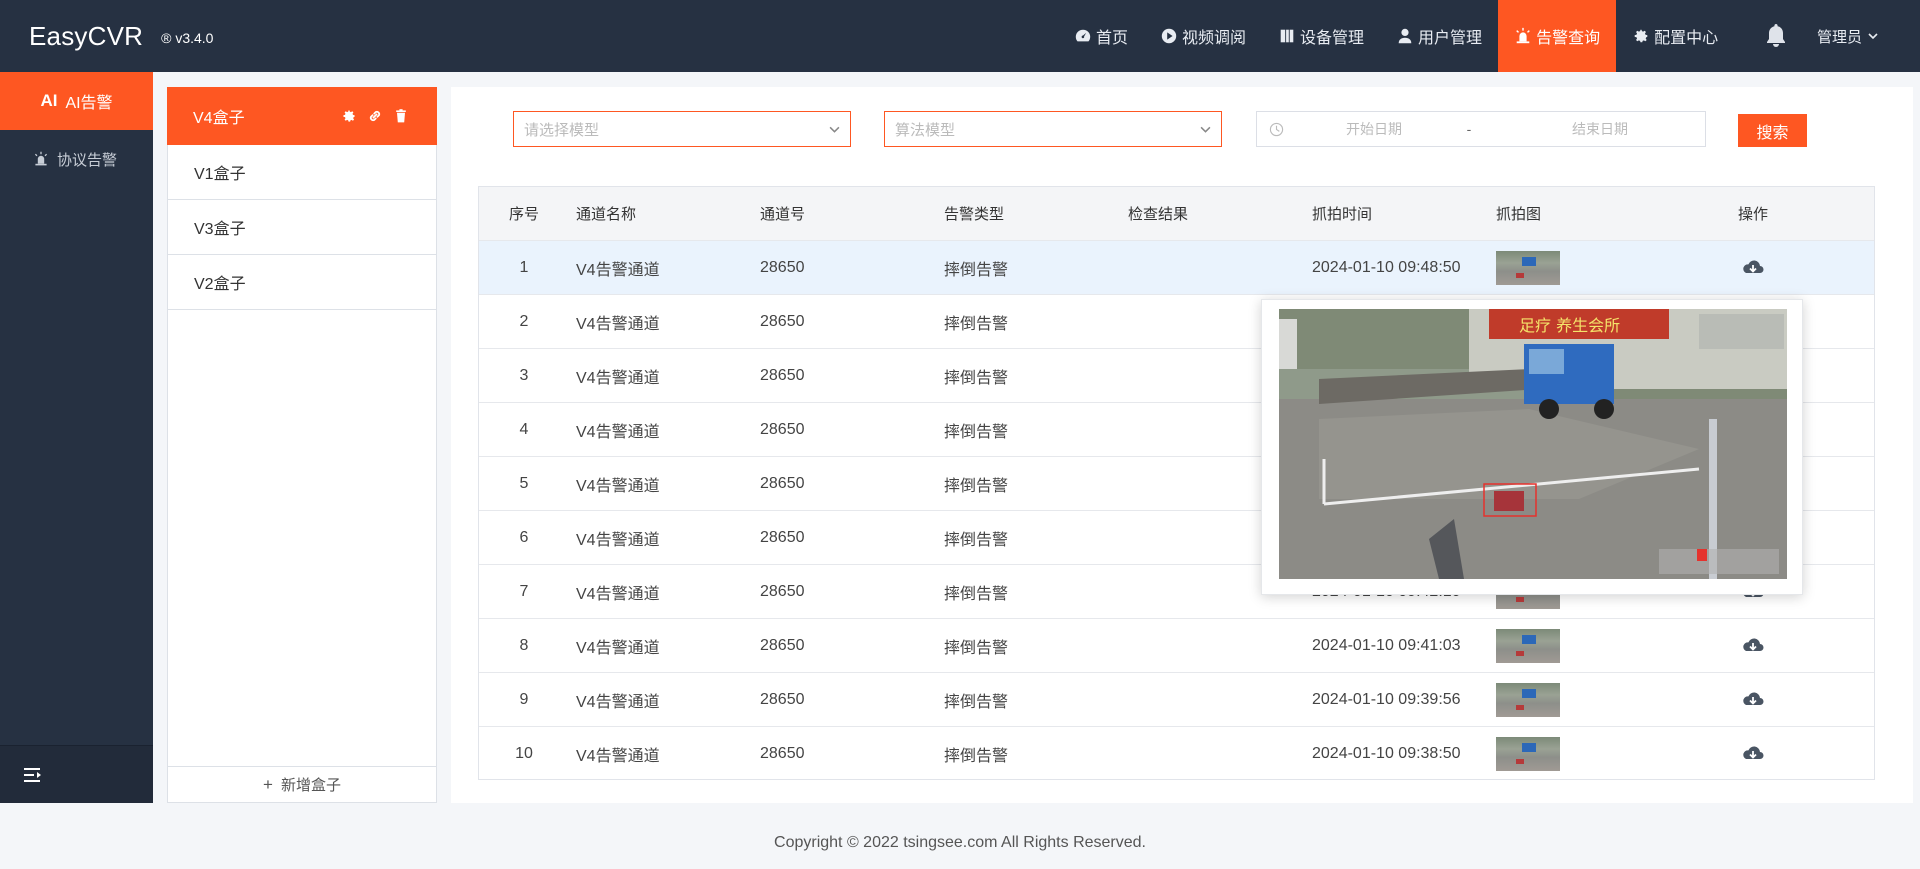 The image size is (1920, 869). I want to click on nav-device: 设备管理, so click(1321, 36).